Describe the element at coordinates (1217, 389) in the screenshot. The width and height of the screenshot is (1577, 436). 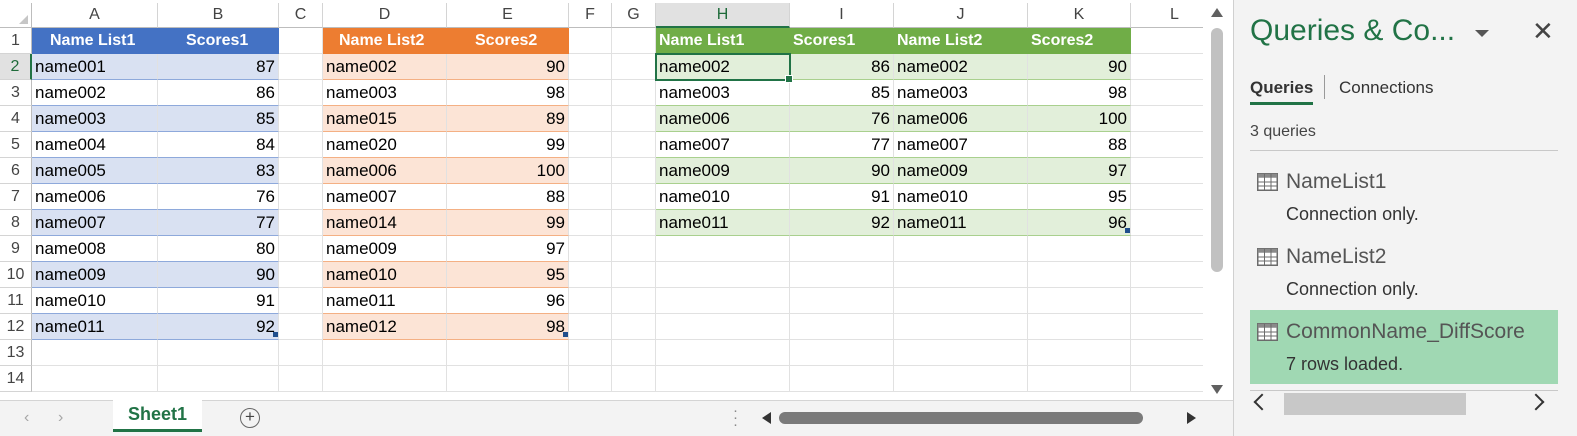
I see `scroll-down-arrow-icon` at that location.